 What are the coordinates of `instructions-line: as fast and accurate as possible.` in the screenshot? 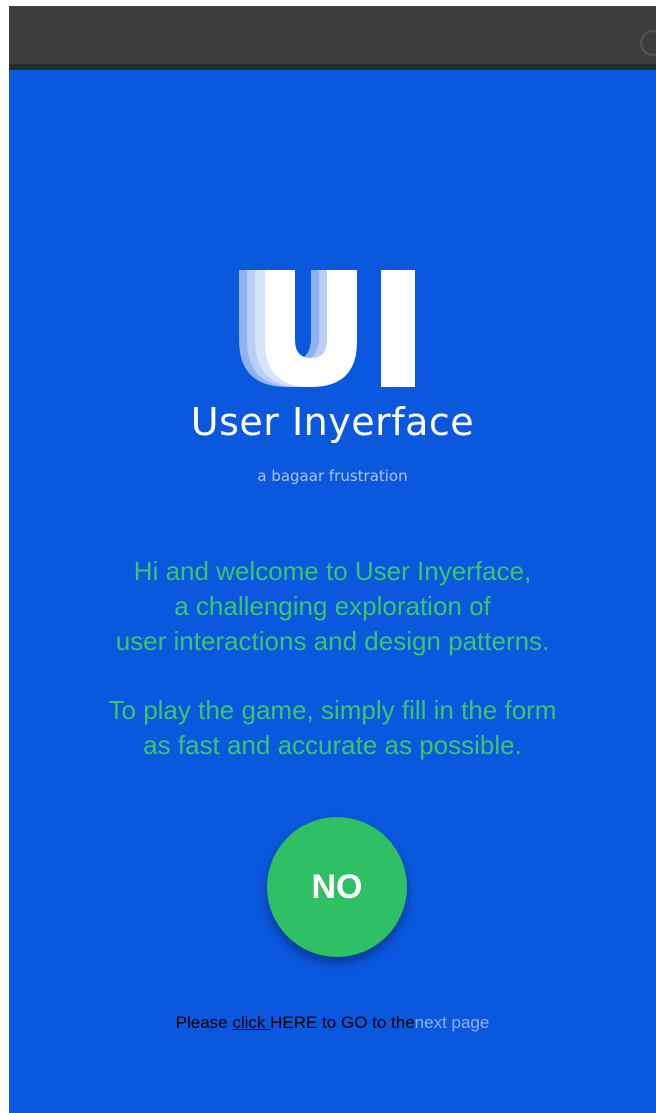 It's located at (332, 745).